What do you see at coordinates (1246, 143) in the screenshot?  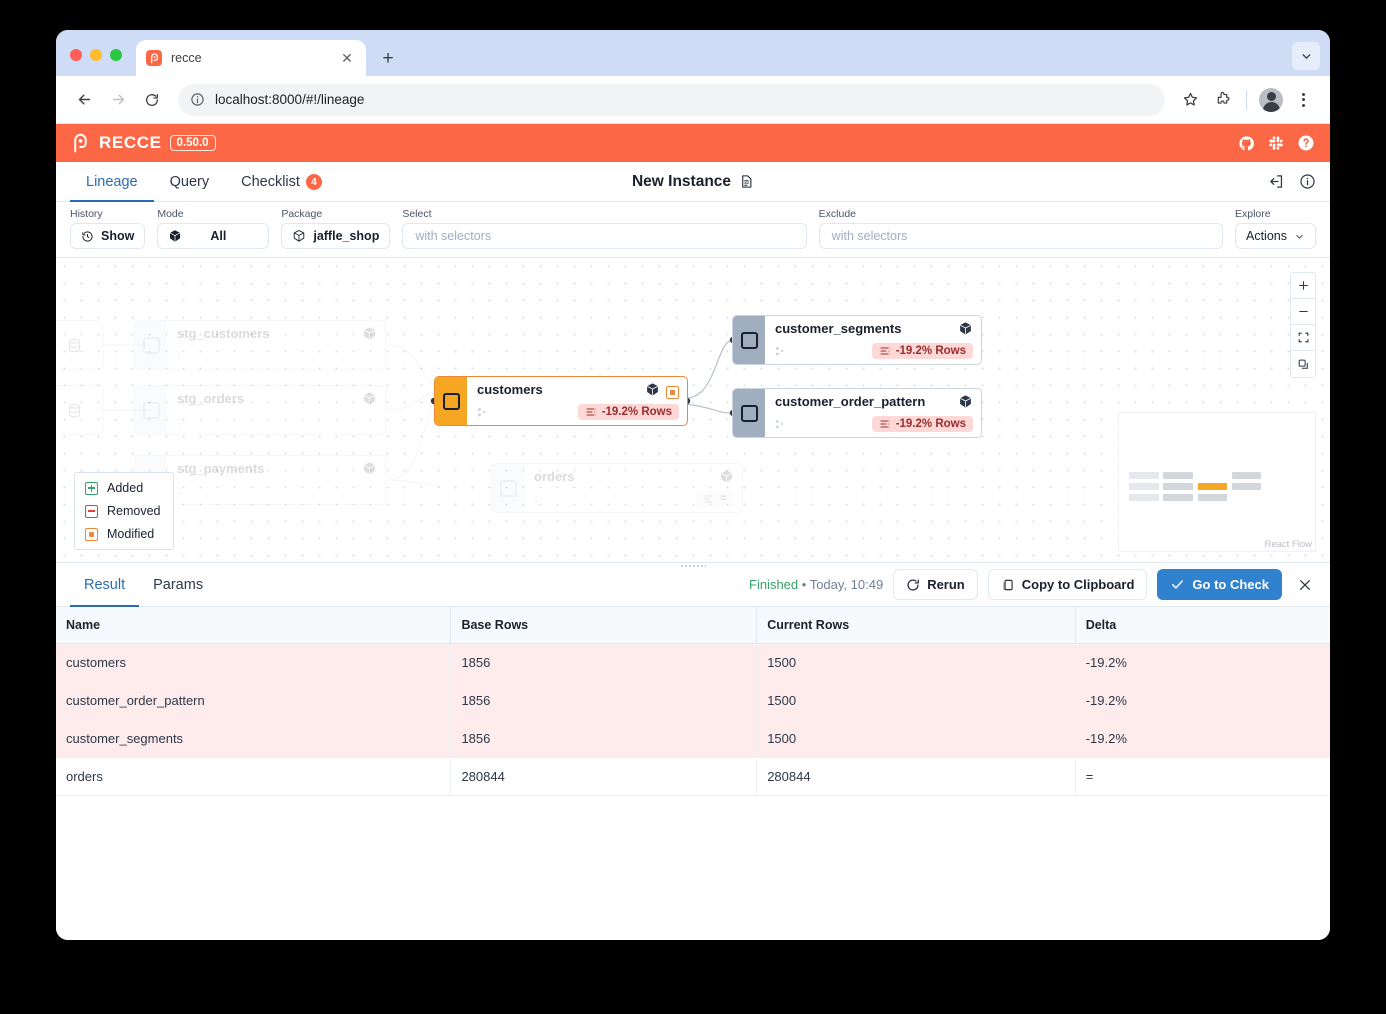 I see `github-icon` at bounding box center [1246, 143].